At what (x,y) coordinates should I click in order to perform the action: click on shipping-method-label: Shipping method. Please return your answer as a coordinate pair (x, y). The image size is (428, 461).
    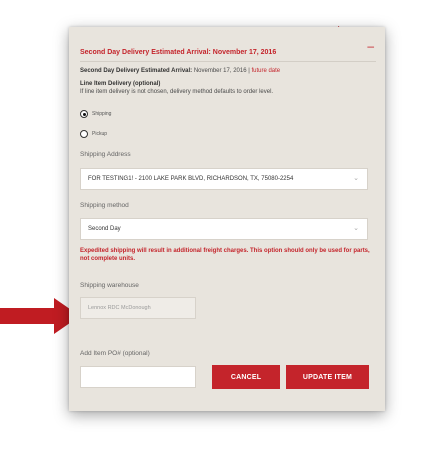
    Looking at the image, I should click on (104, 205).